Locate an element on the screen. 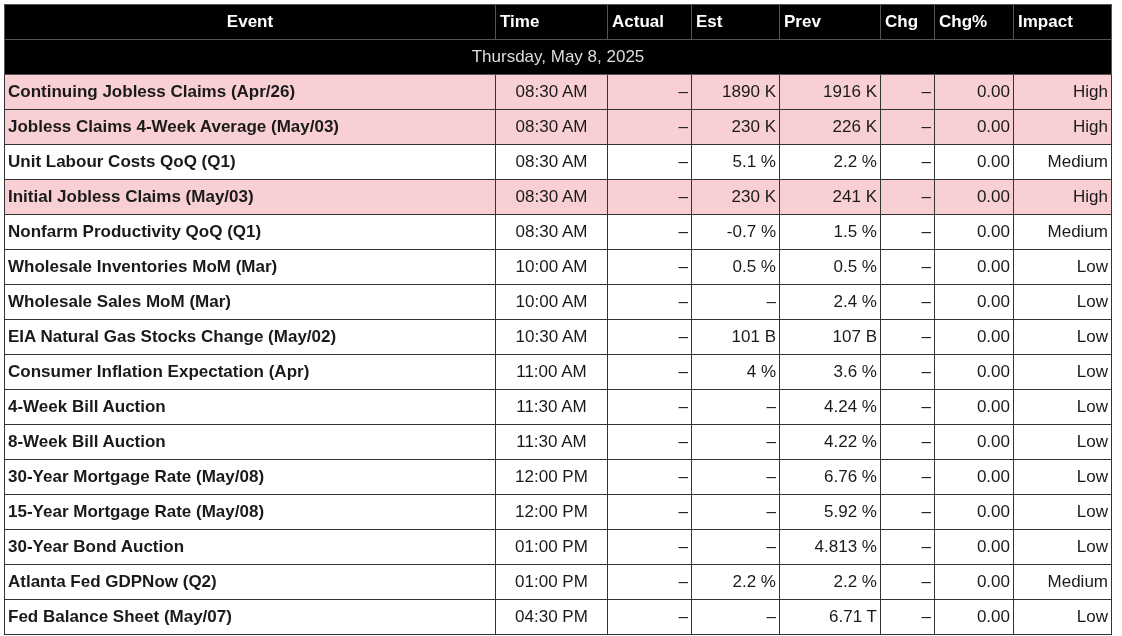  column-header: Actual is located at coordinates (649, 22).